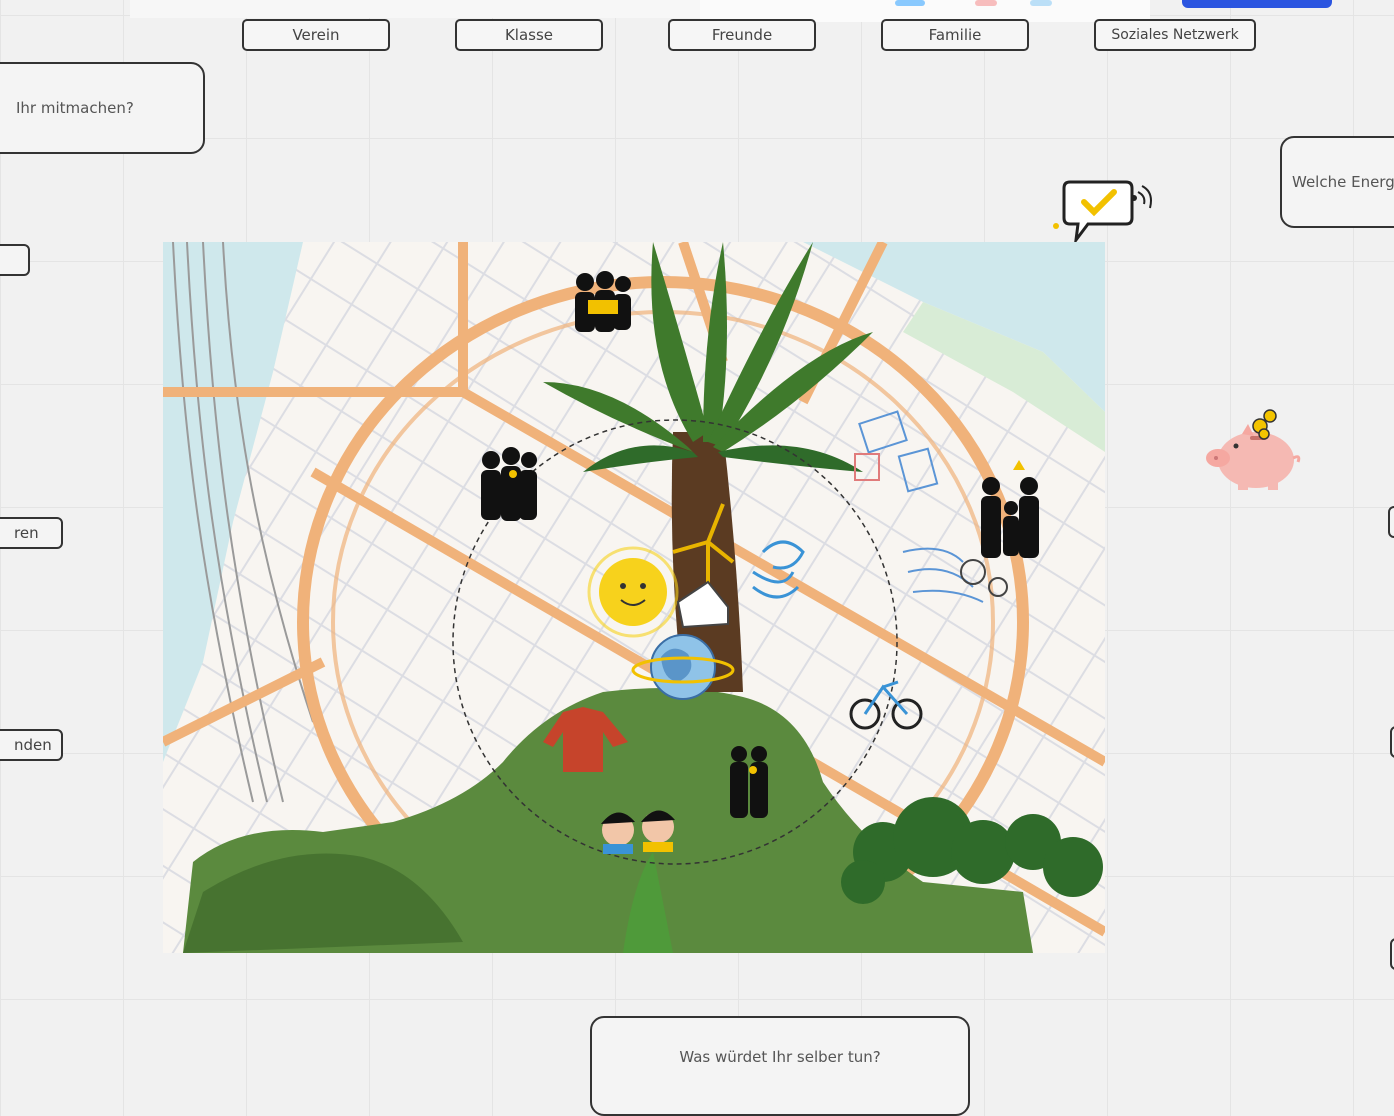 The width and height of the screenshot is (1394, 1116). Describe the element at coordinates (75, 108) in the screenshot. I see `question-text: Ihr mitmachen?` at that location.